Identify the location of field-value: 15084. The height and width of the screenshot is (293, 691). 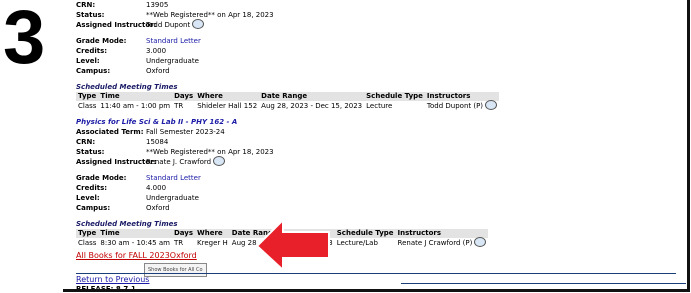
(157, 142).